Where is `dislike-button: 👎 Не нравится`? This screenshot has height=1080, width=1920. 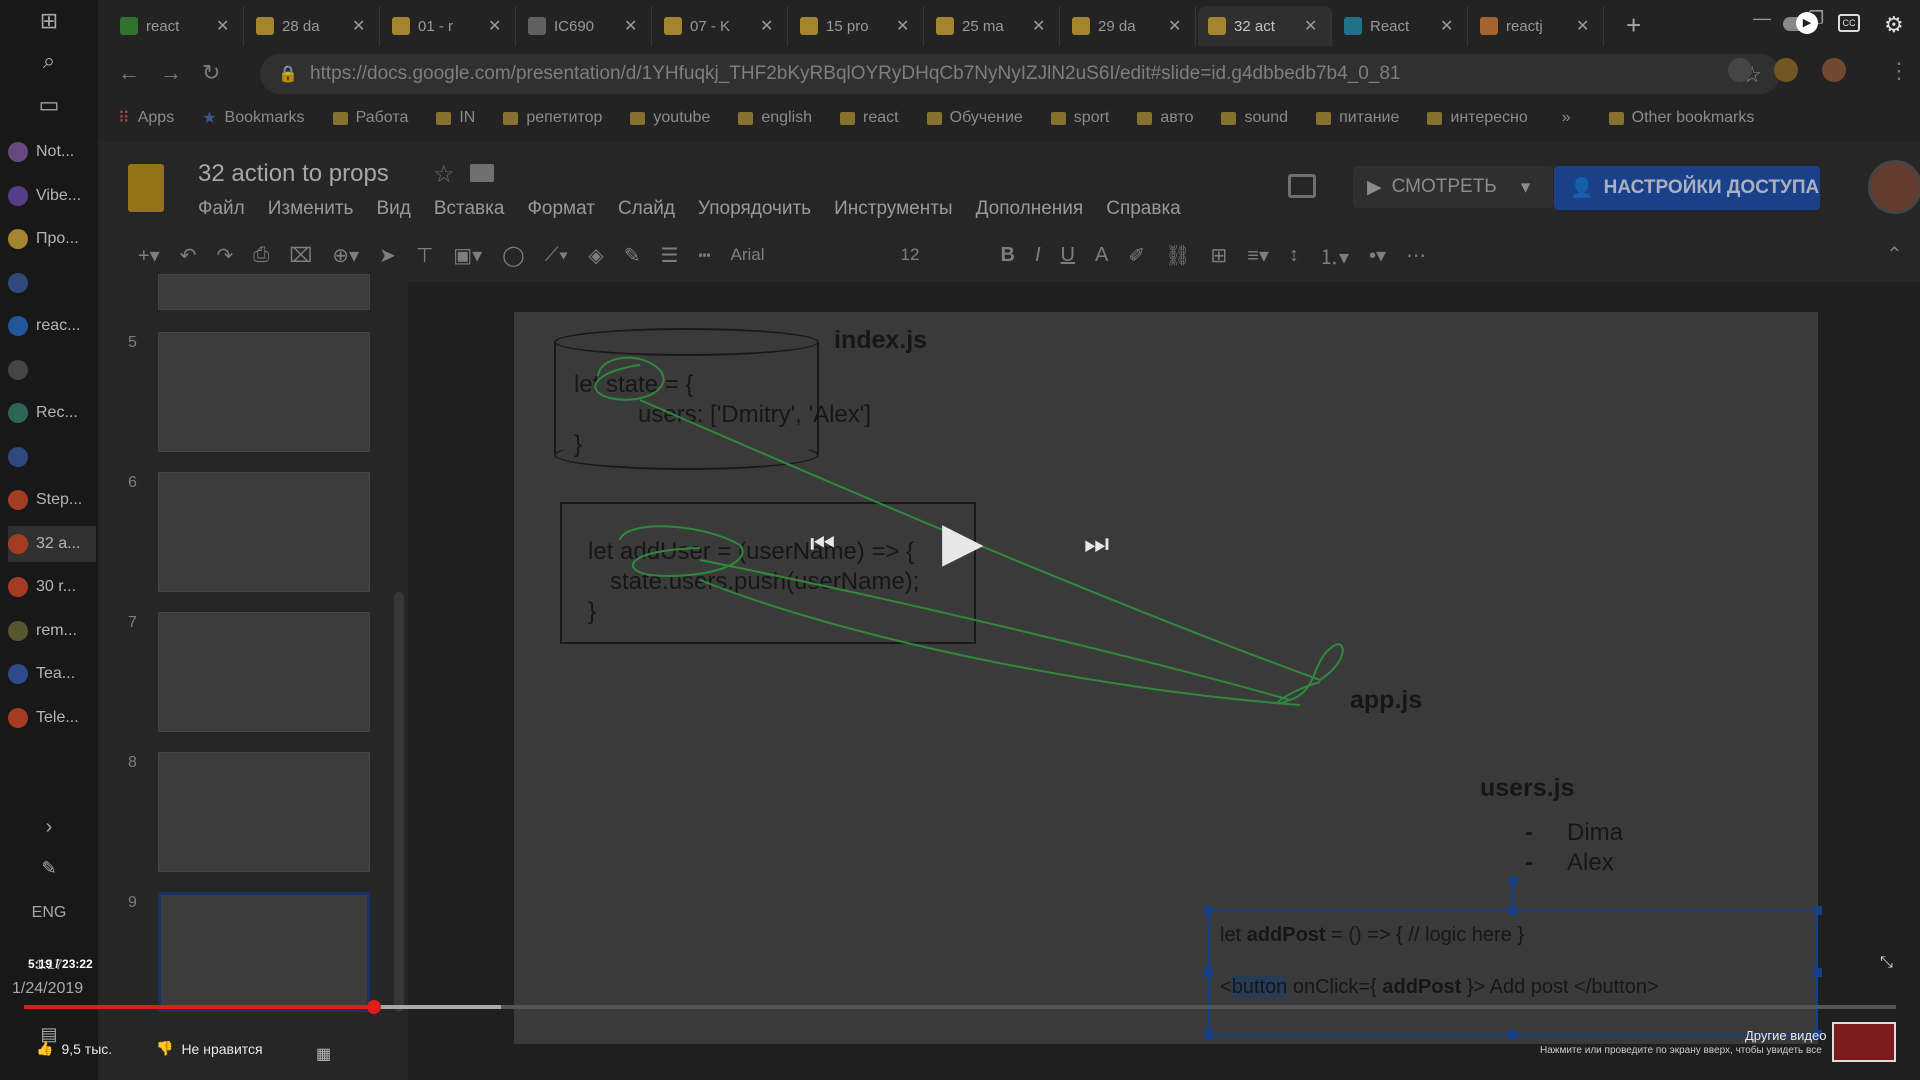 dislike-button: 👎 Не нравится is located at coordinates (209, 1048).